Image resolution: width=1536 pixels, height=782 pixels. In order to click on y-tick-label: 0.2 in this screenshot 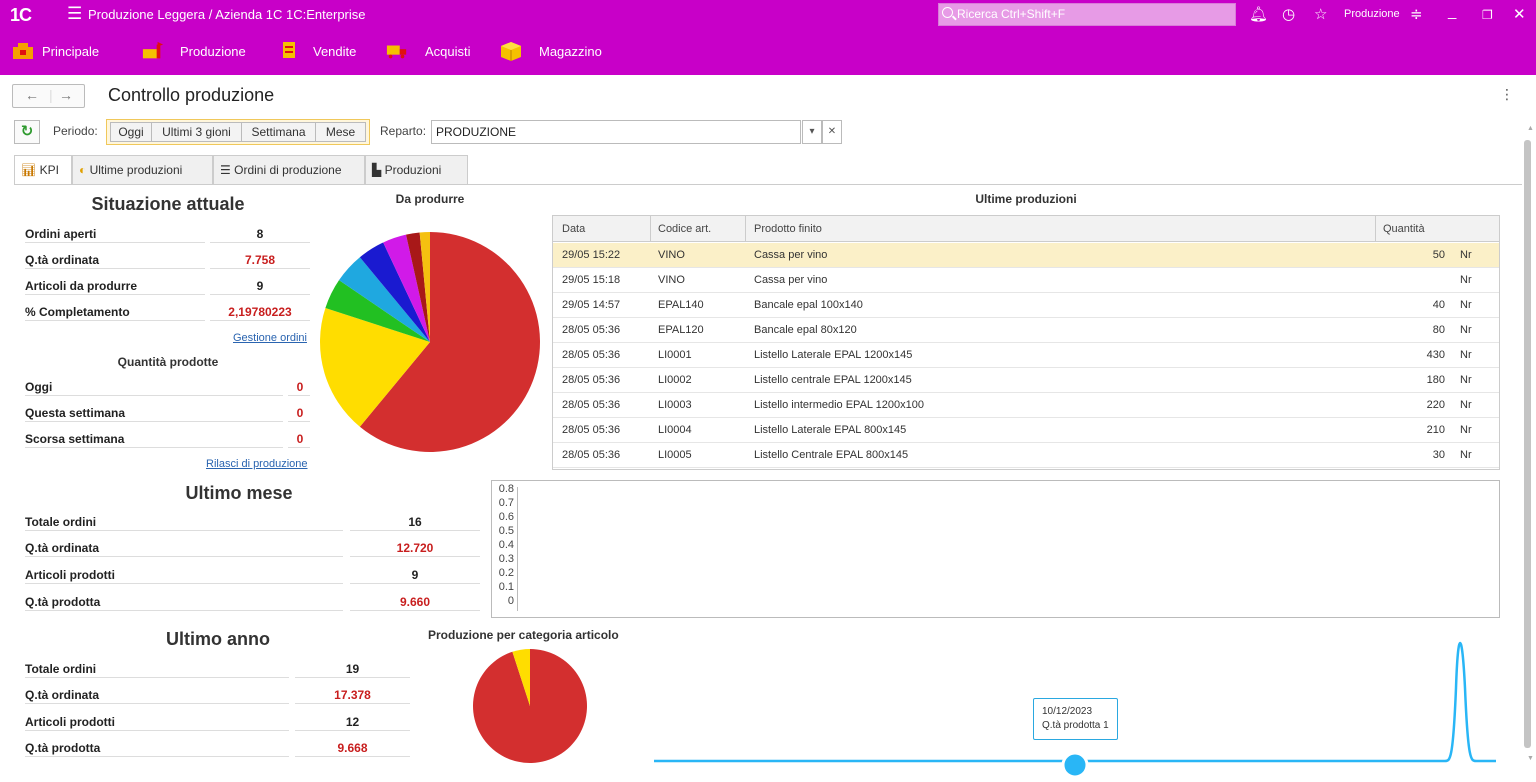, I will do `click(506, 573)`.